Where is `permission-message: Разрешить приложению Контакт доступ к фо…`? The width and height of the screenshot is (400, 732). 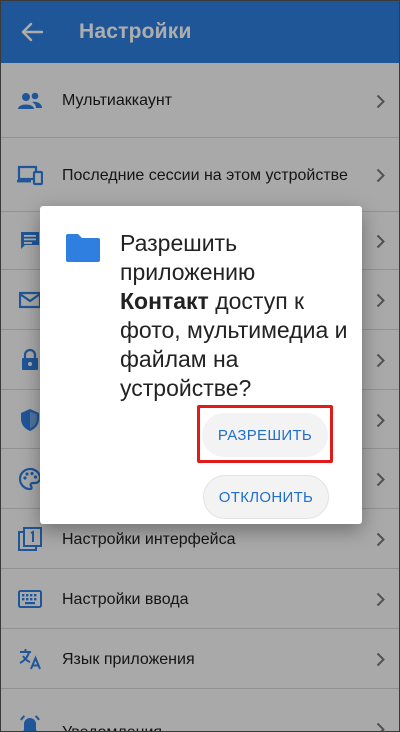
permission-message: Разрешить приложению Контакт доступ к фо… is located at coordinates (235, 316).